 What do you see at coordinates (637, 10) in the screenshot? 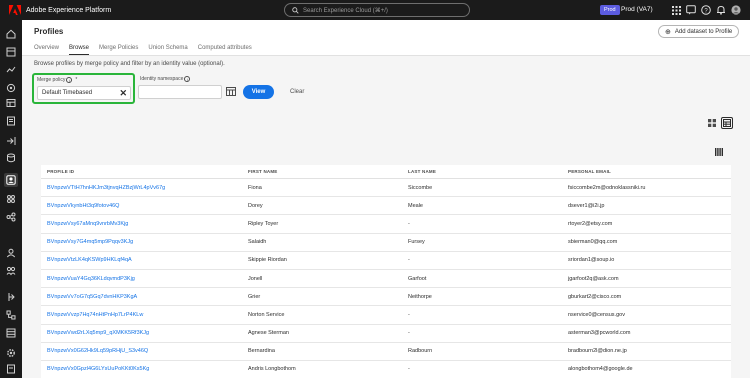
I see `sandbox-name: Prod (VA7)` at bounding box center [637, 10].